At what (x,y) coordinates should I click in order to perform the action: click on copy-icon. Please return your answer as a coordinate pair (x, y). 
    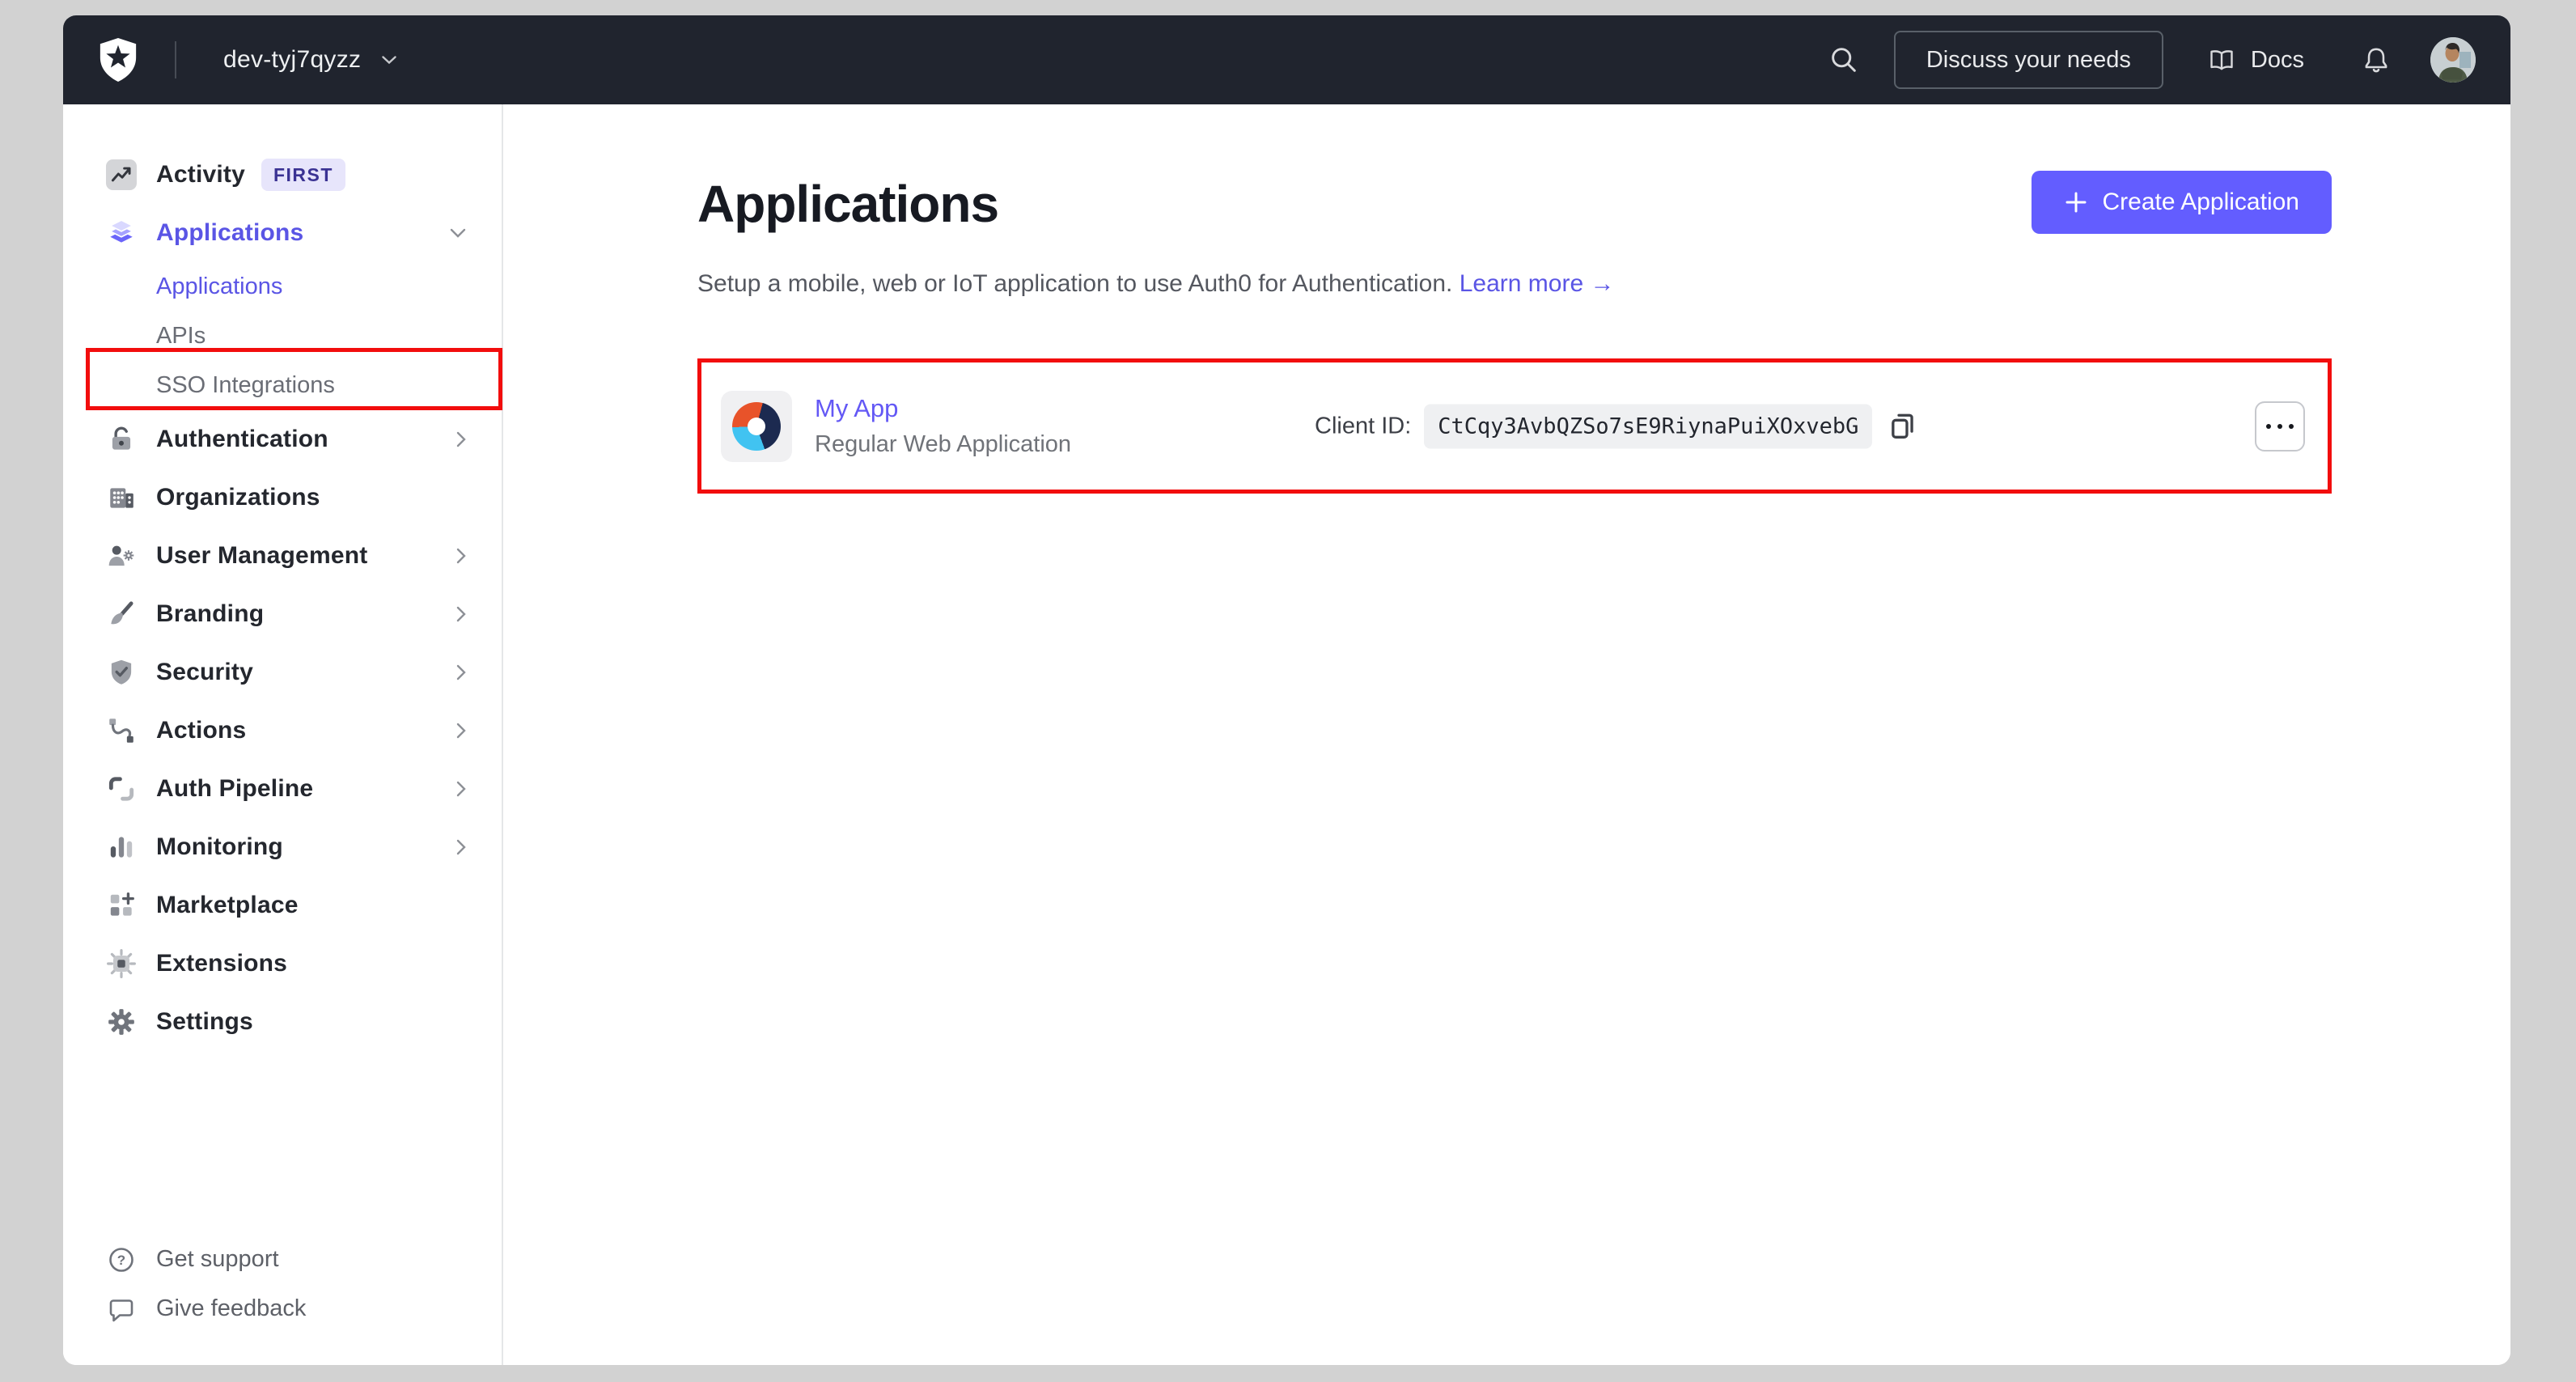
    Looking at the image, I should click on (1903, 426).